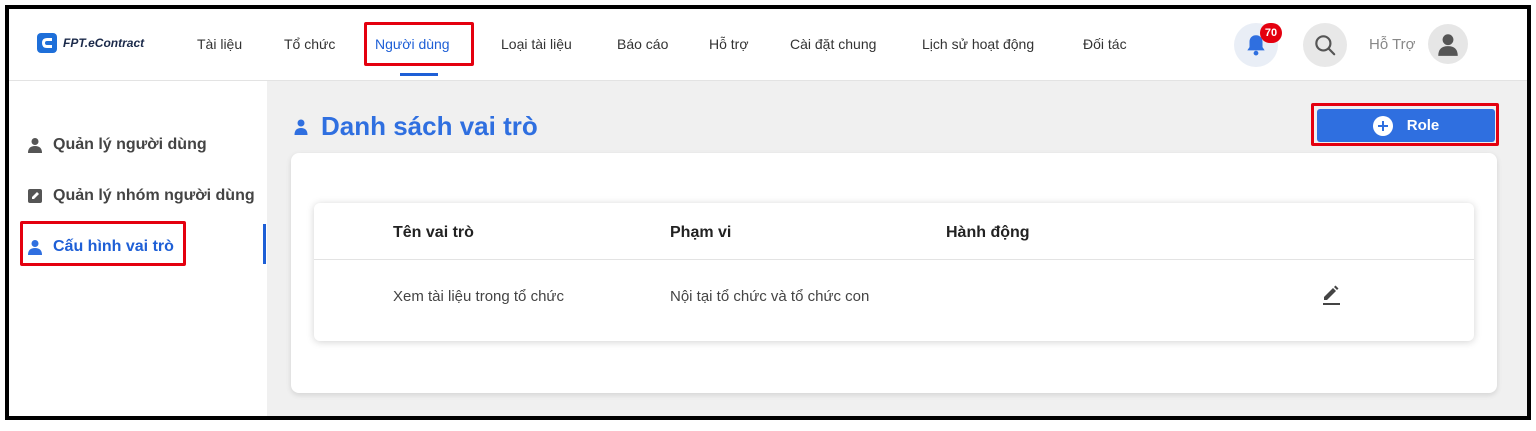  Describe the element at coordinates (1423, 125) in the screenshot. I see `add-role-label: Role` at that location.